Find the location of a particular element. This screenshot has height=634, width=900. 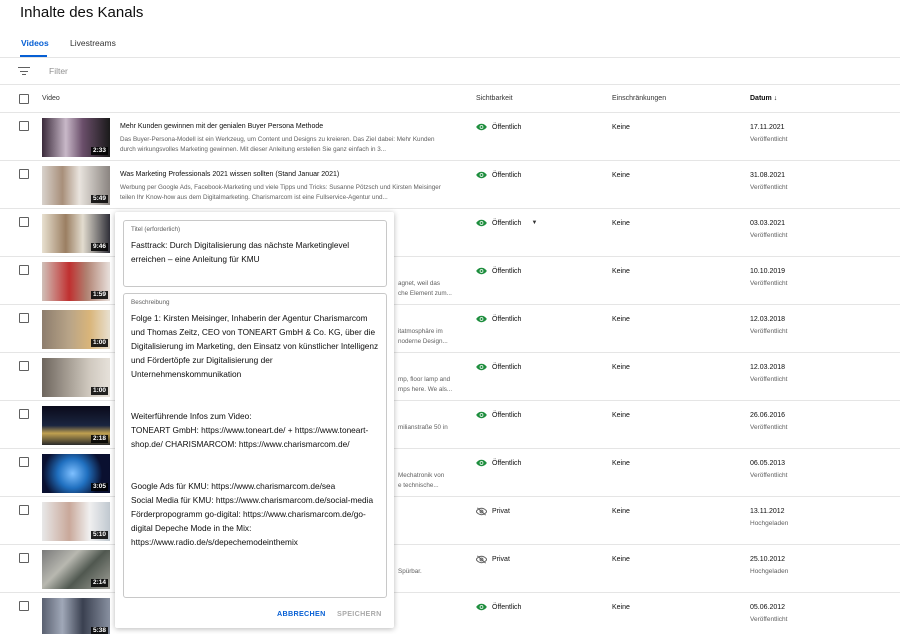

video-thumbnail: 5:10 is located at coordinates (76, 521).